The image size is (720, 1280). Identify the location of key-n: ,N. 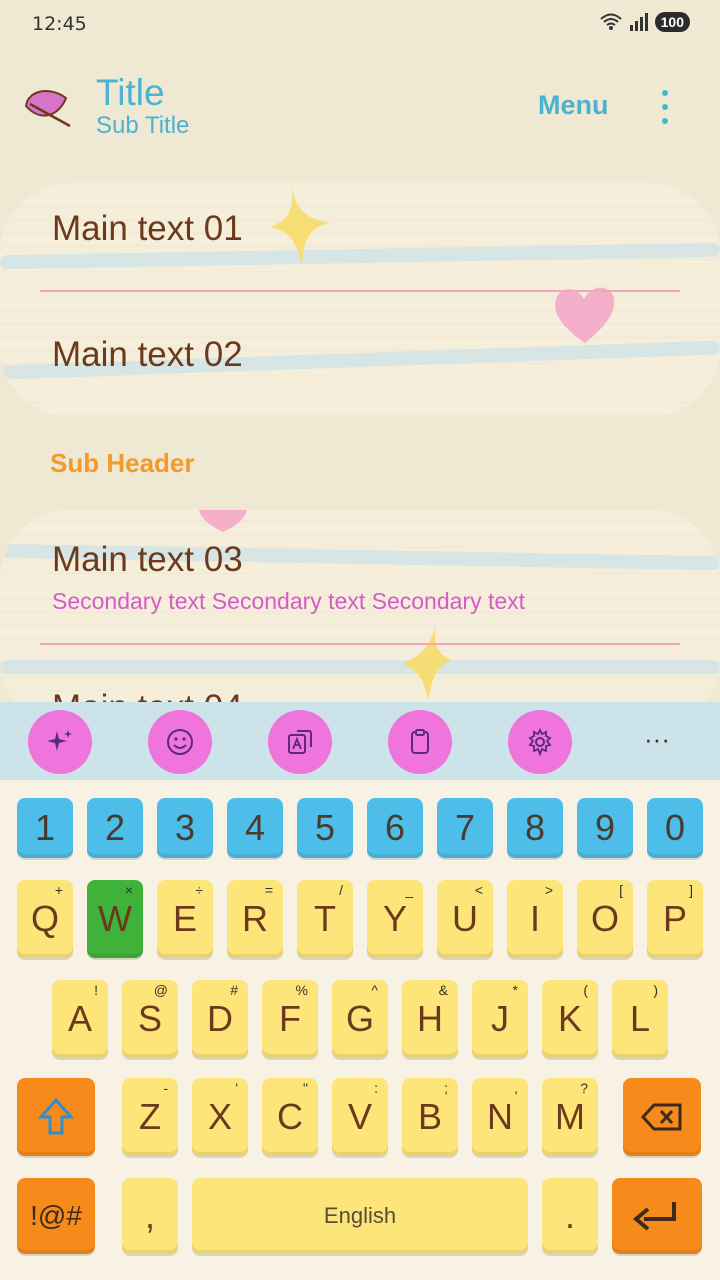
(500, 1117).